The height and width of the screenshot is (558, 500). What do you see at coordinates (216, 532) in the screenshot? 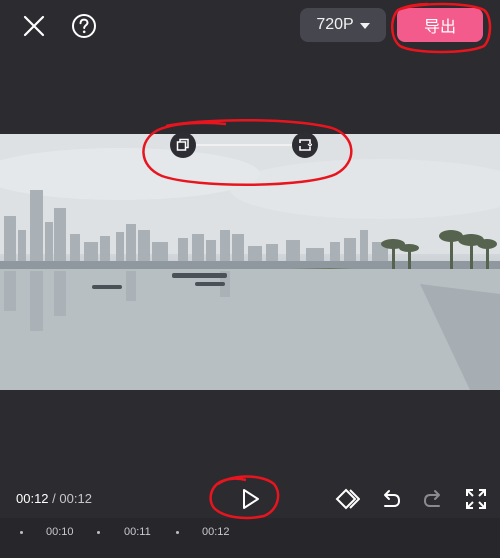
I see `timeline-tick: 00:12` at bounding box center [216, 532].